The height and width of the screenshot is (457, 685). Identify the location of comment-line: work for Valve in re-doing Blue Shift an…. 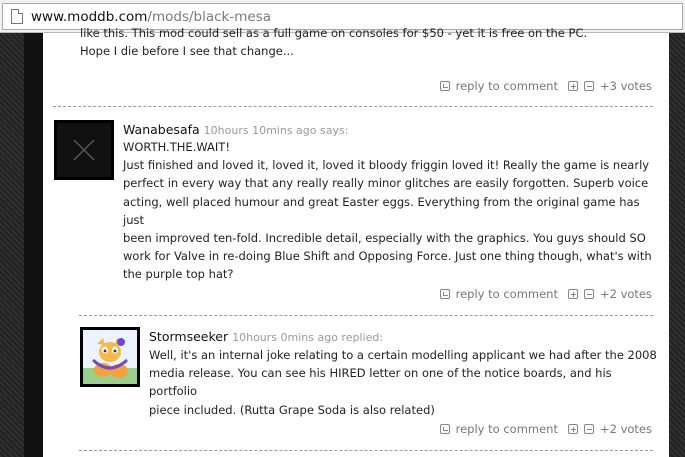
(387, 256).